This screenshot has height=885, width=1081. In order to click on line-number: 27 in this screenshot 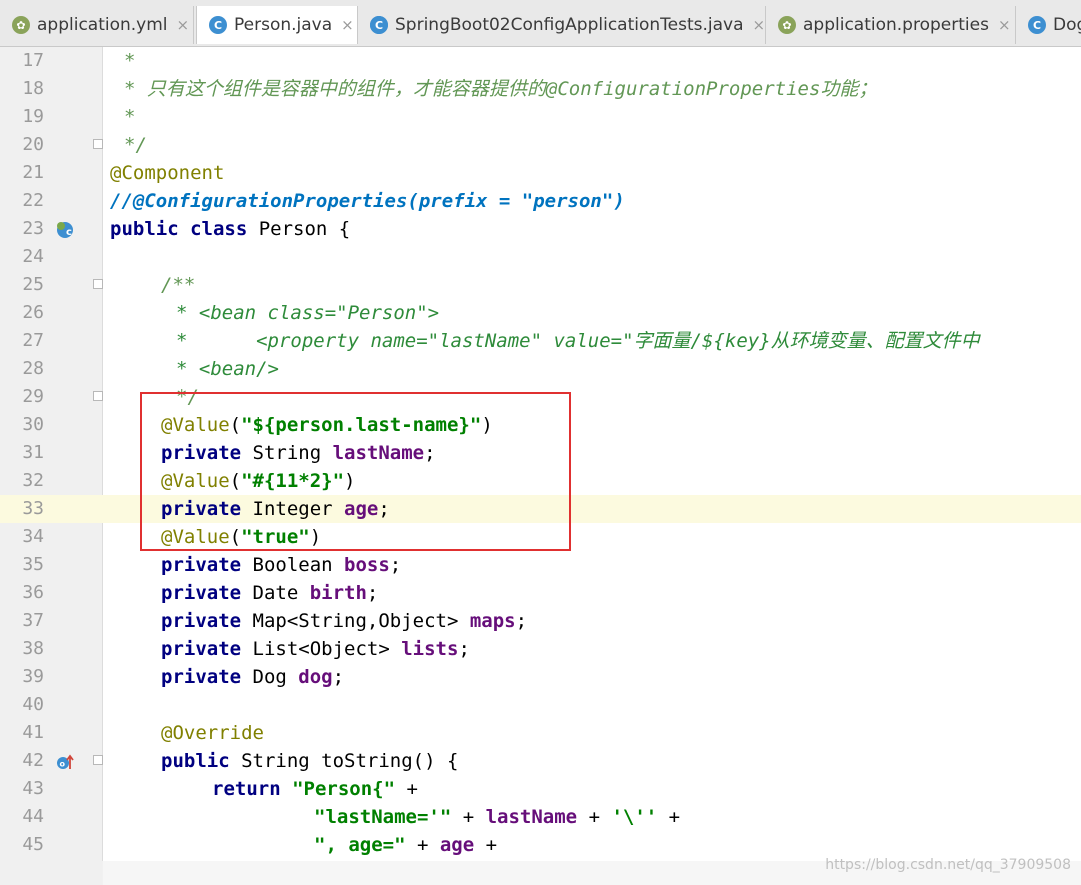, I will do `click(33, 340)`.